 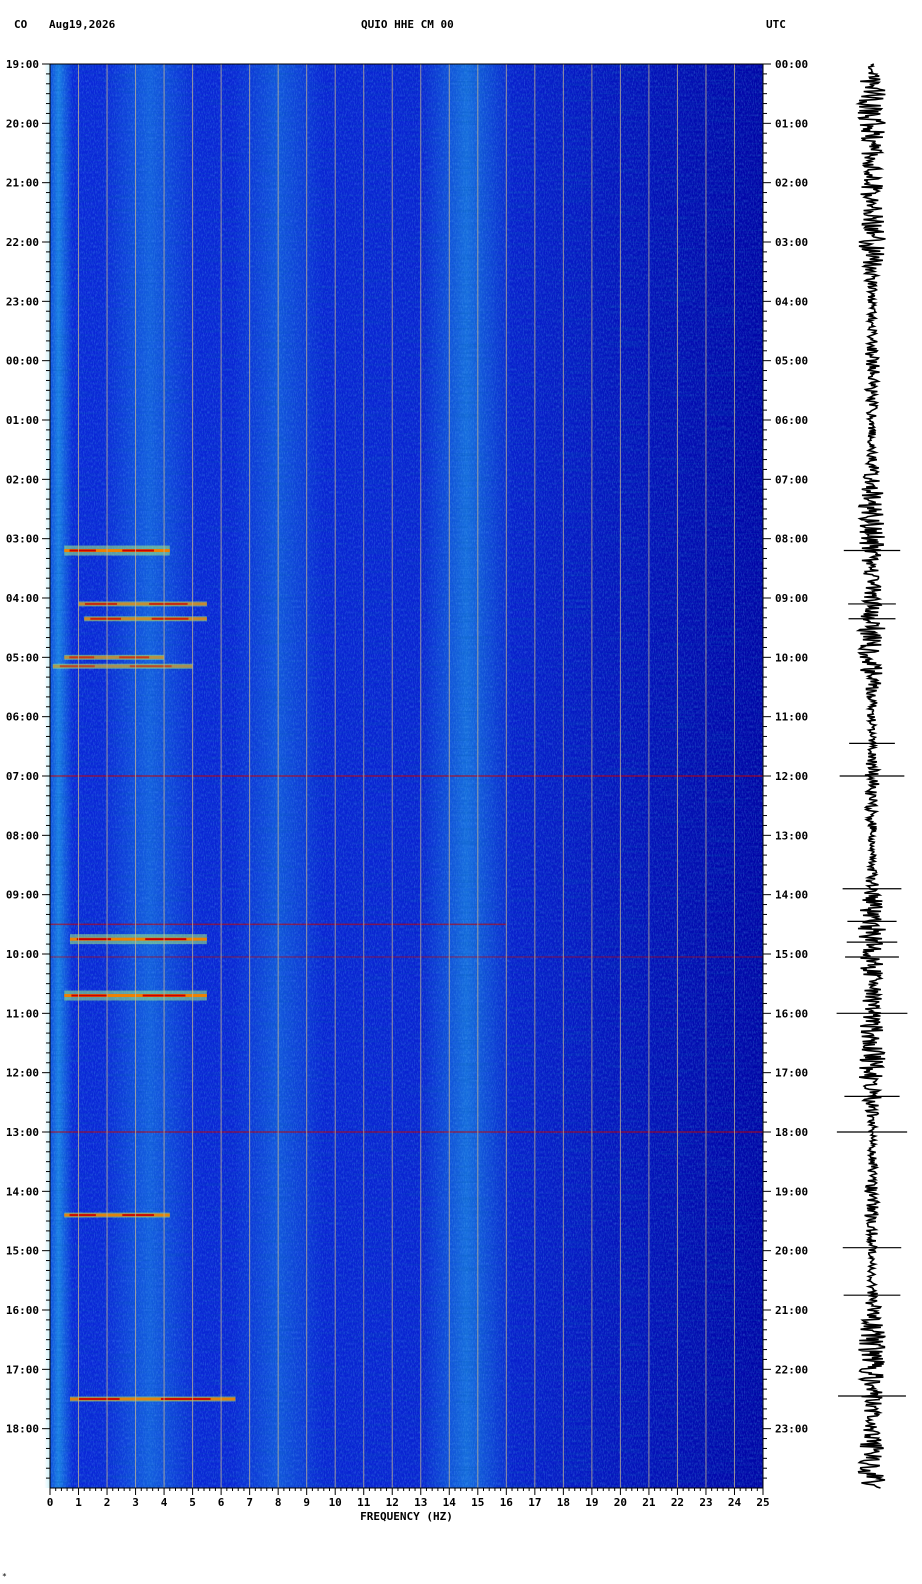 I want to click on left-time-label: 02:00, so click(x=22, y=479).